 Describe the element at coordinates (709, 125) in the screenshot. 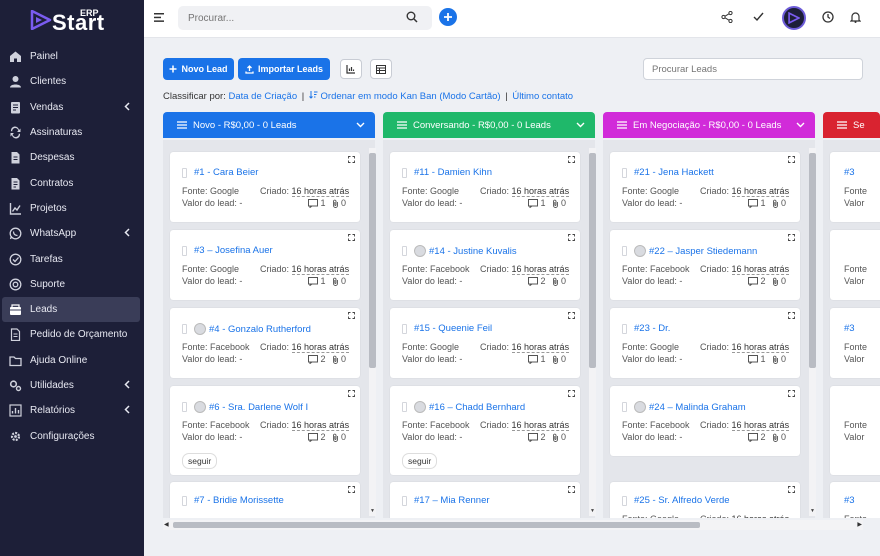

I see `column-header: Em Negociação - R$0,00 - 0 Leads` at that location.